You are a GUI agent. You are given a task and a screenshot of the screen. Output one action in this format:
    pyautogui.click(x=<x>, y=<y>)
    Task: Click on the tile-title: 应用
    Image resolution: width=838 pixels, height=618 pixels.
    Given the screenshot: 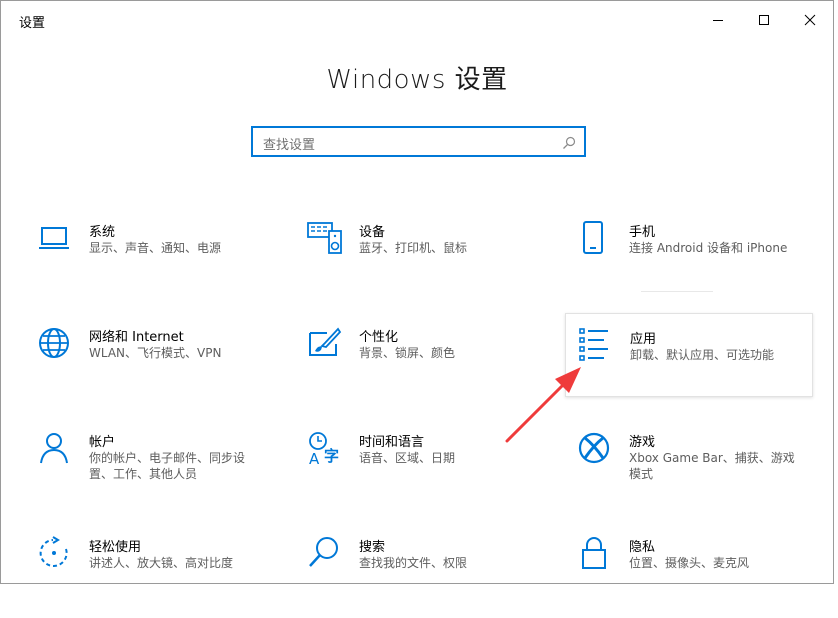 What is the action you would take?
    pyautogui.click(x=643, y=339)
    